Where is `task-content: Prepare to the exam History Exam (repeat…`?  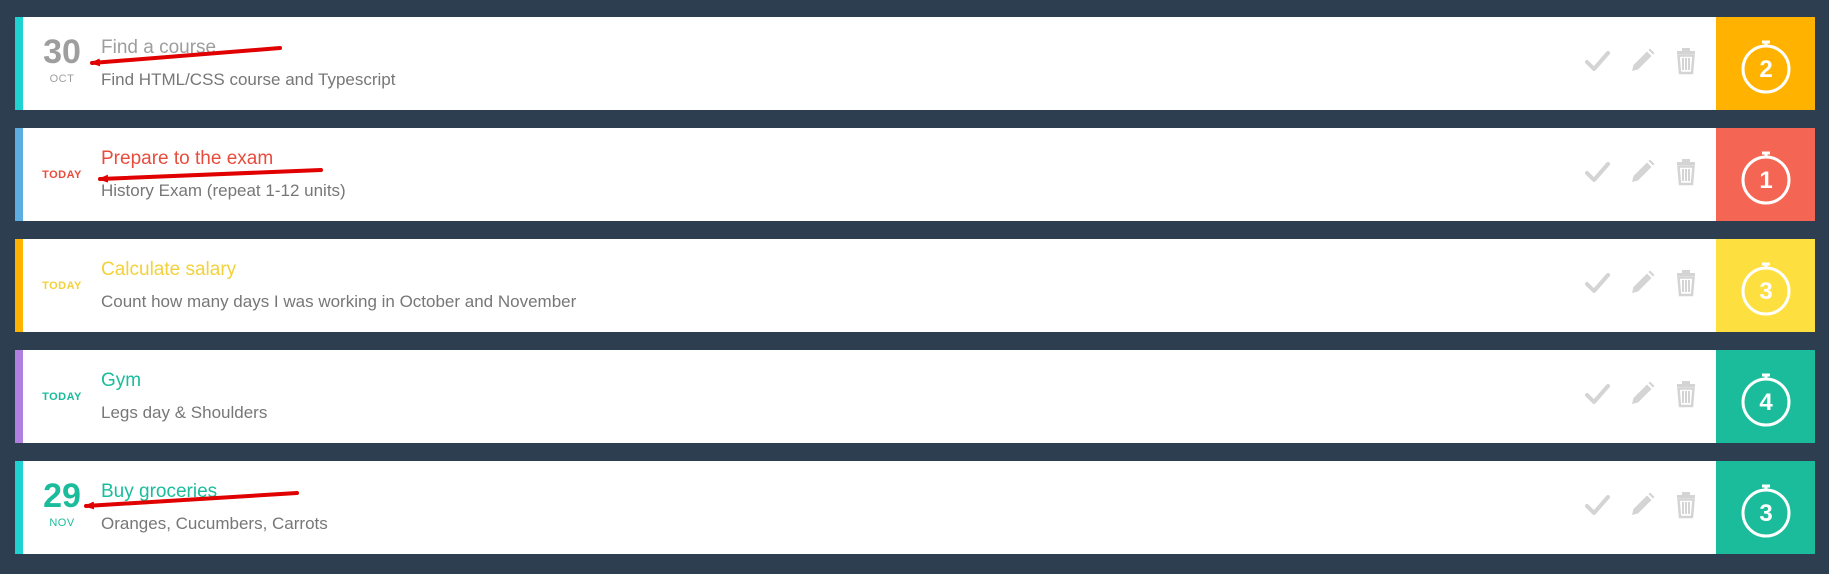
task-content: Prepare to the exam History Exam (repeat… is located at coordinates (701, 174).